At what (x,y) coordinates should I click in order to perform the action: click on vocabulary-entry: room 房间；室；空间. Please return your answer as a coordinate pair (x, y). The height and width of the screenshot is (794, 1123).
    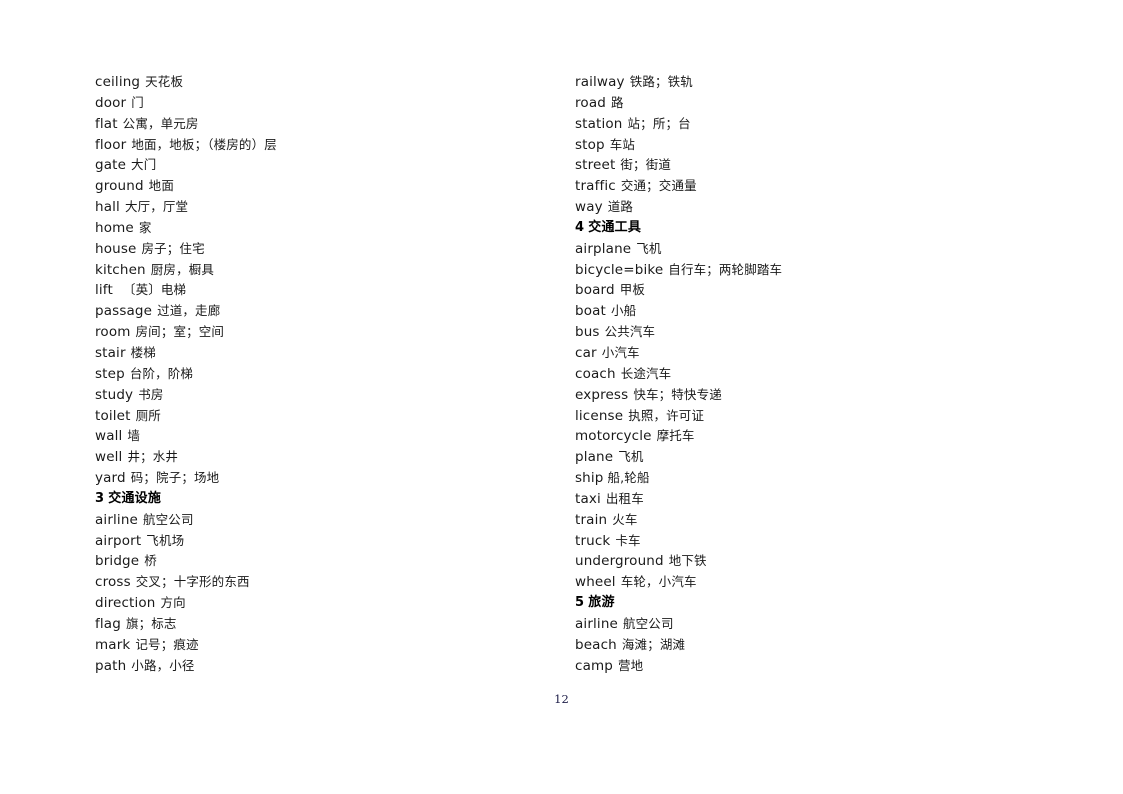
    Looking at the image, I should click on (315, 332).